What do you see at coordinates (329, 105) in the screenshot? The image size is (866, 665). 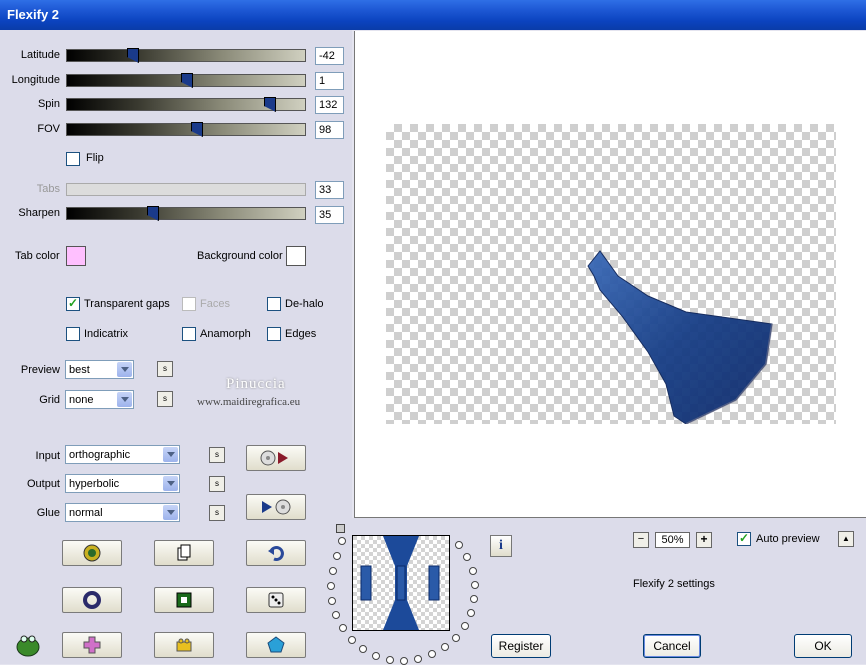 I see `spin-value: 132` at bounding box center [329, 105].